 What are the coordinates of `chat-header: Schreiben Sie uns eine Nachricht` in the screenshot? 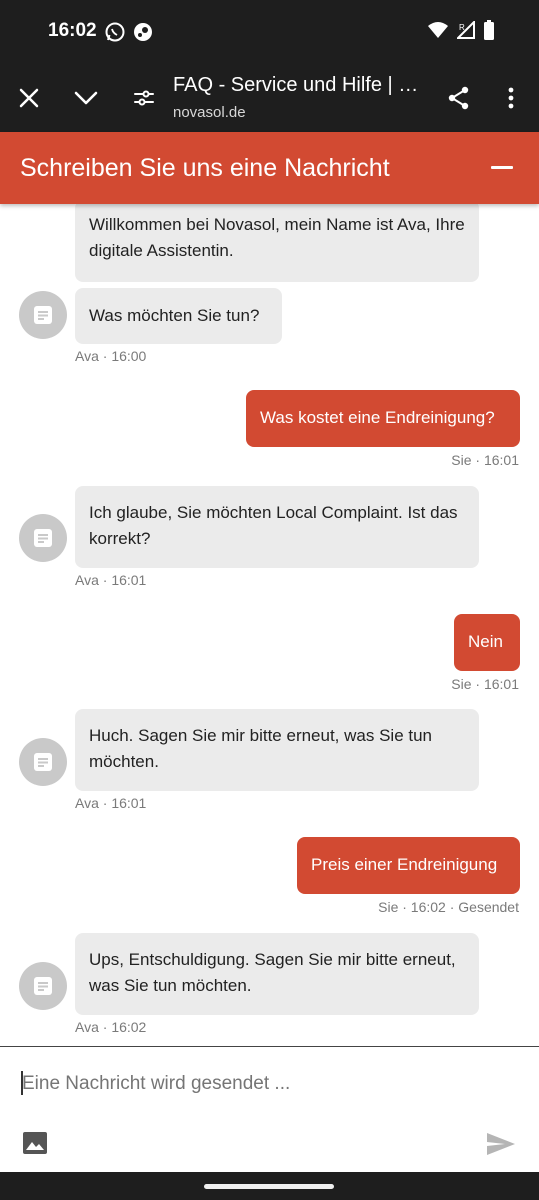 It's located at (269, 168).